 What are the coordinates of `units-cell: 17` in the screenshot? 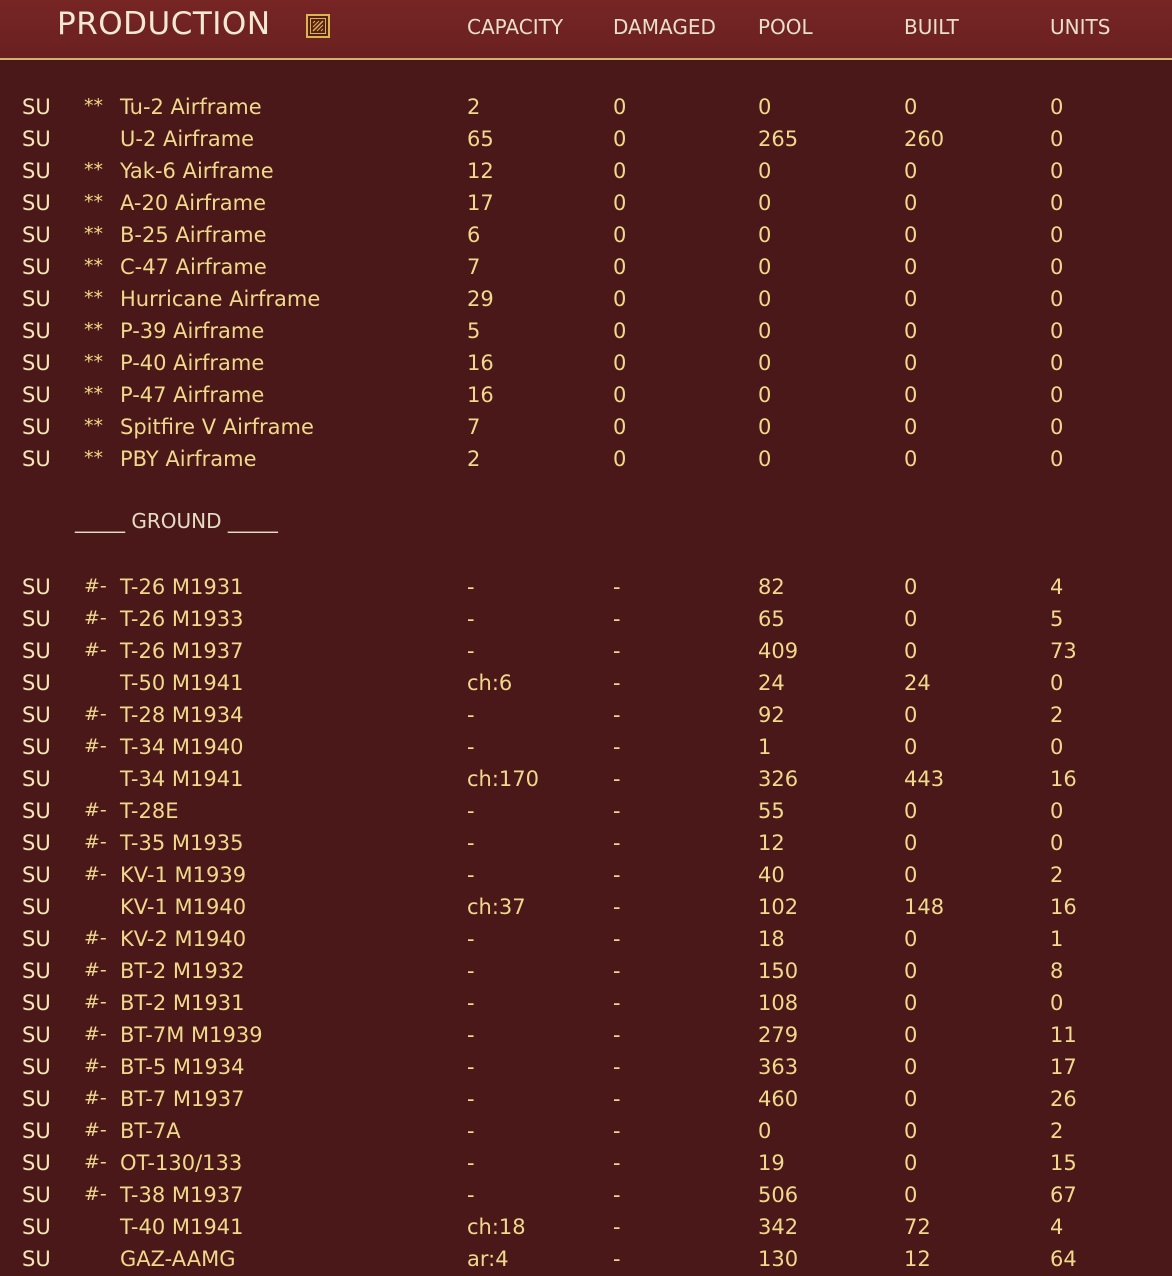 It's located at (1063, 1067).